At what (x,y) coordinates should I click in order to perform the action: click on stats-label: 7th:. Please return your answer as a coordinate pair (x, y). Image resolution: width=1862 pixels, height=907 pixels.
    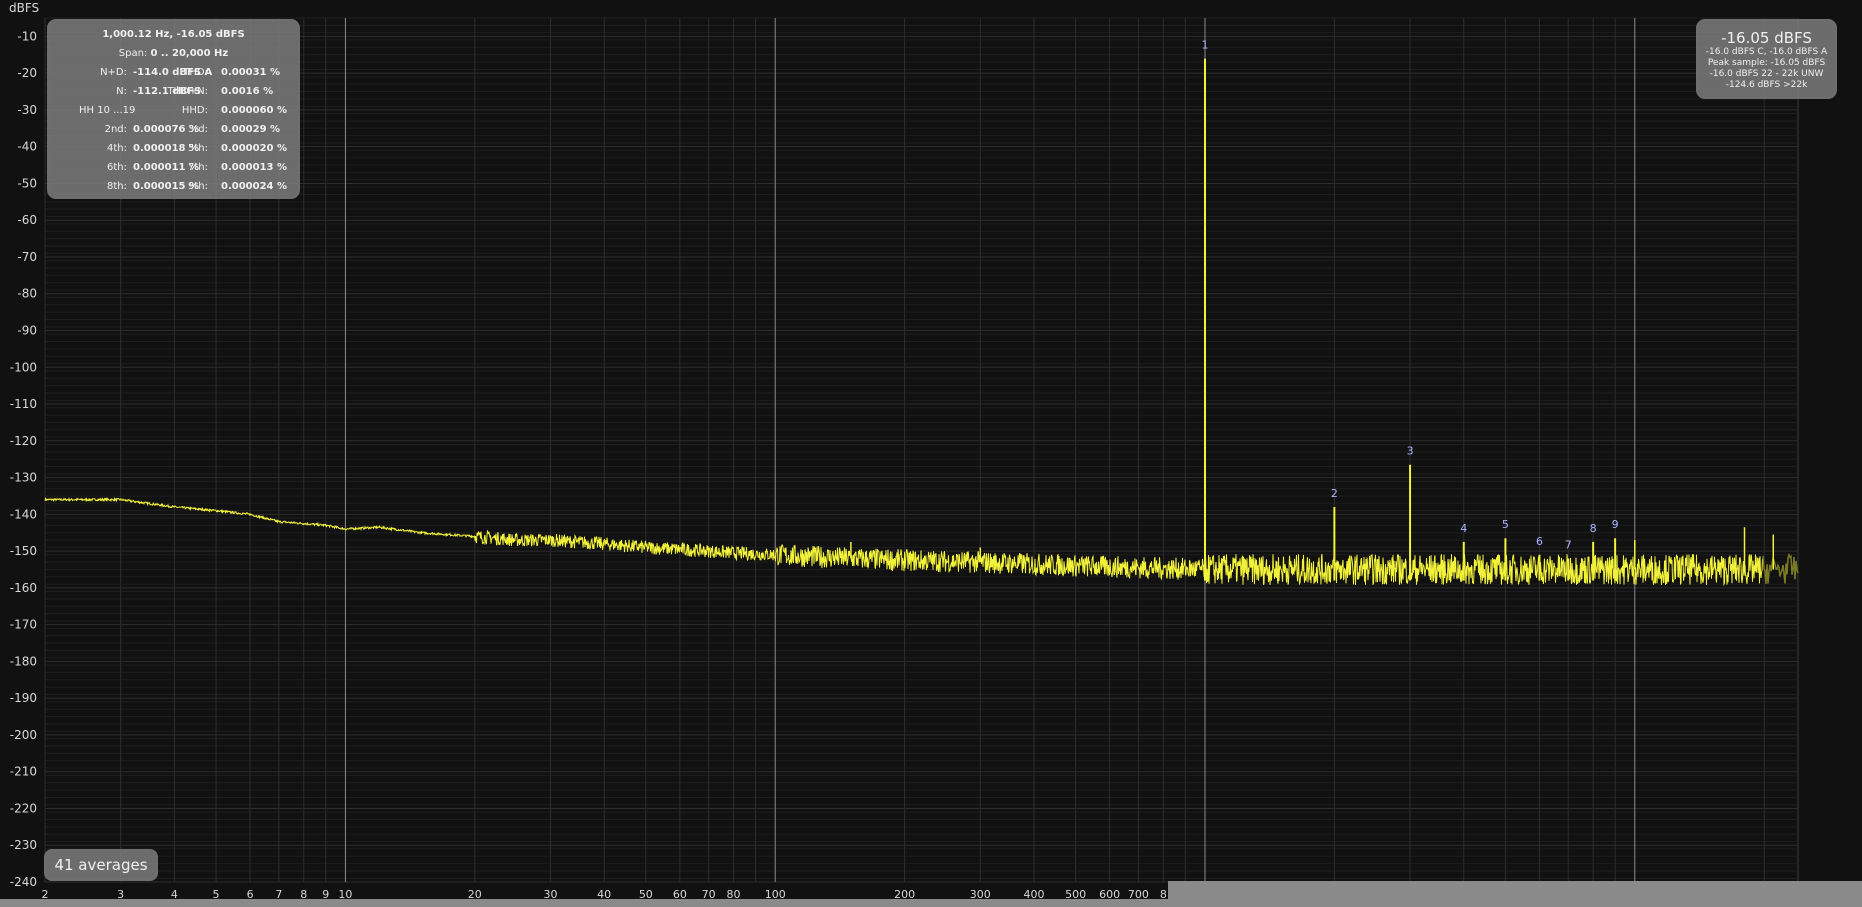
    Looking at the image, I should click on (198, 167).